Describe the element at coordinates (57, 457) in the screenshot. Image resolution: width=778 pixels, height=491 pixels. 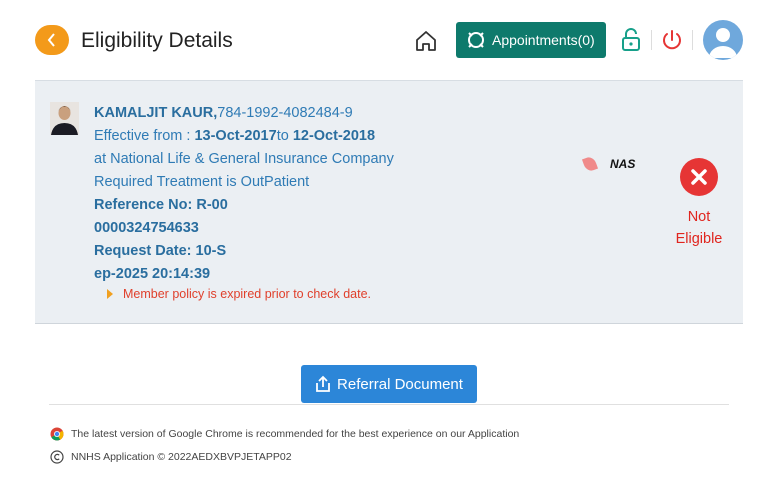
I see `copyright-icon` at that location.